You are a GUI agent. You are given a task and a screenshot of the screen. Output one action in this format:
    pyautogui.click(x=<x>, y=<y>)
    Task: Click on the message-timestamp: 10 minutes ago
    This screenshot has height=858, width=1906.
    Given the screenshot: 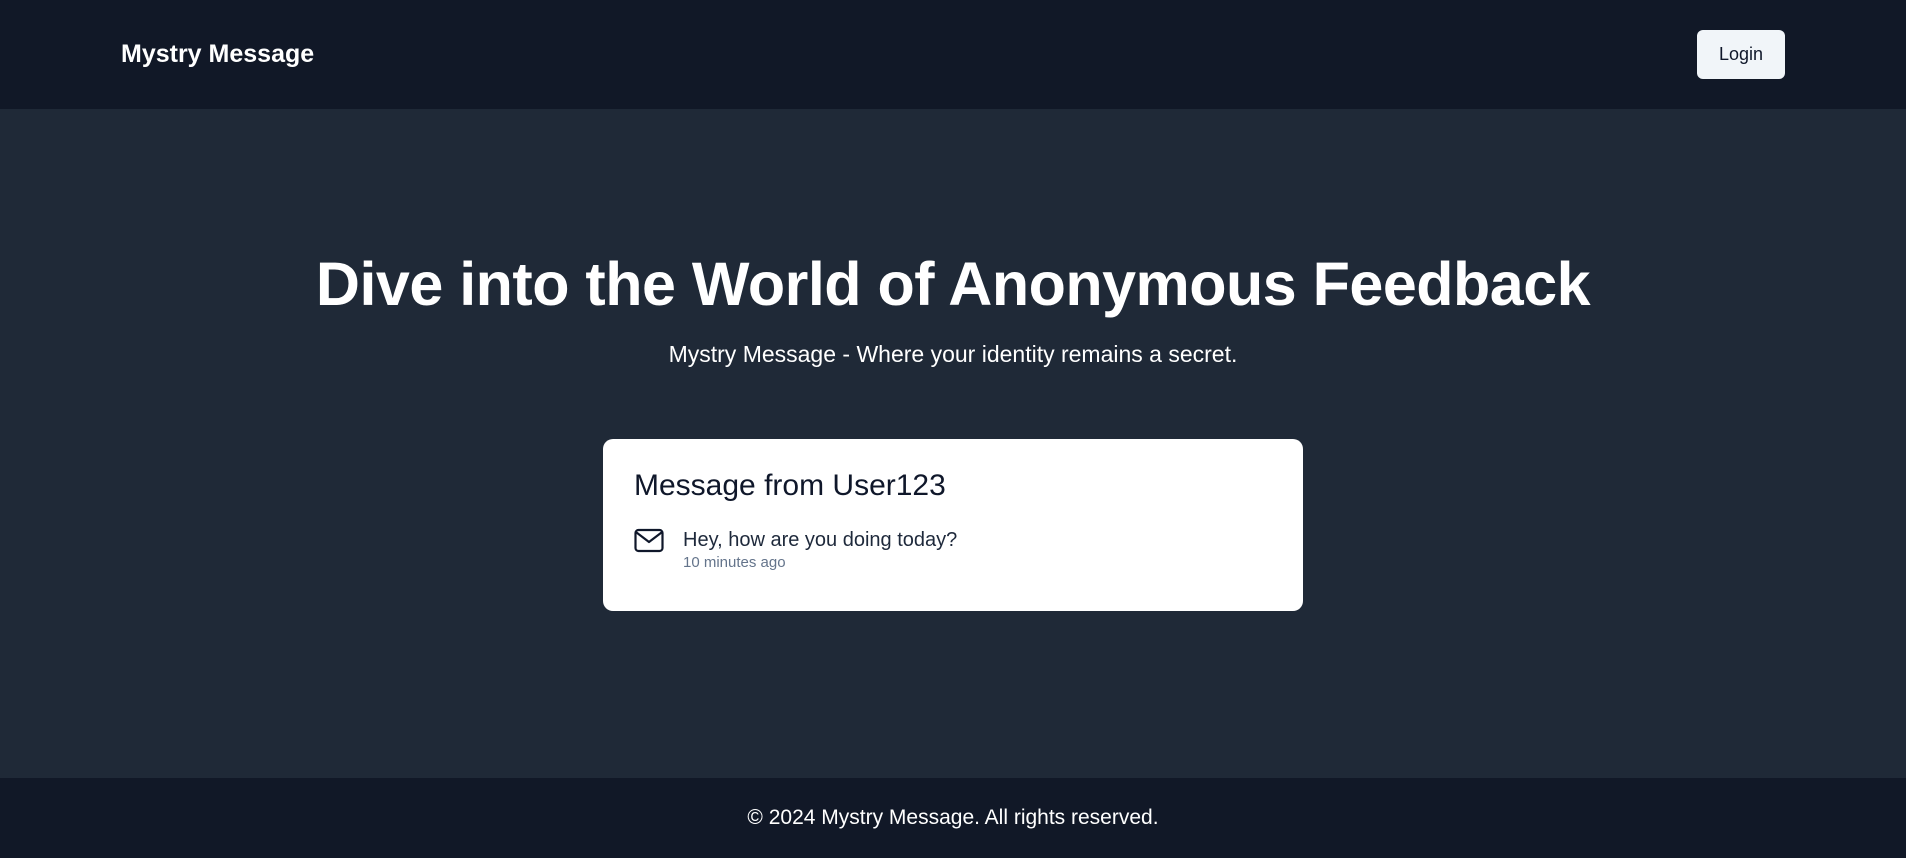 What is the action you would take?
    pyautogui.click(x=734, y=562)
    